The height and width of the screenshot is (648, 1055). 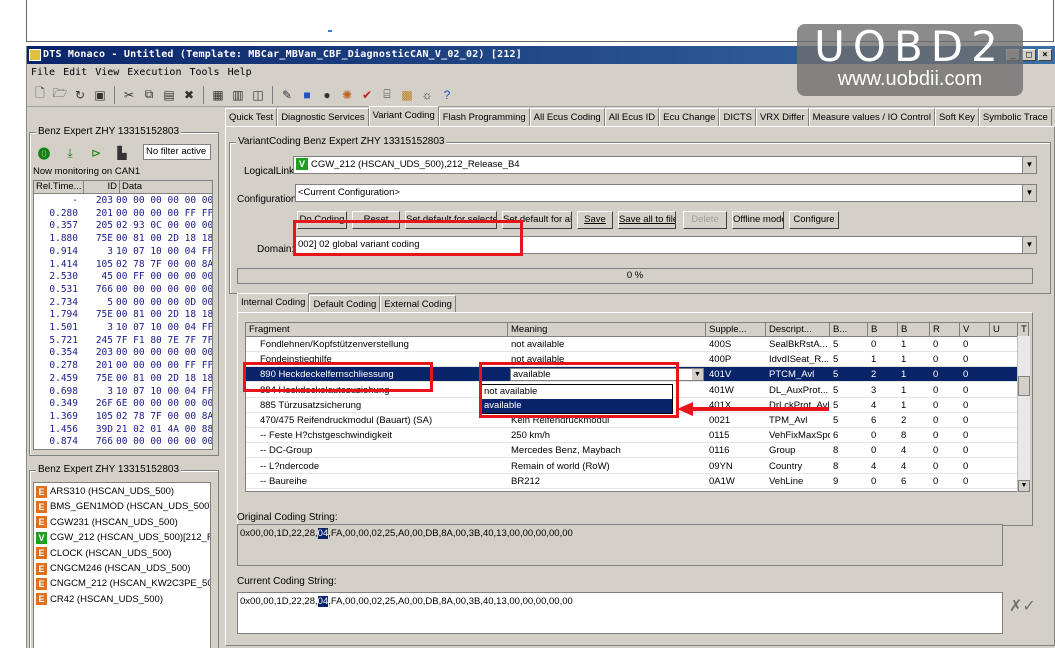 What do you see at coordinates (871, 117) in the screenshot?
I see `tab-measure-values-io-control: Measure values / IO Control` at bounding box center [871, 117].